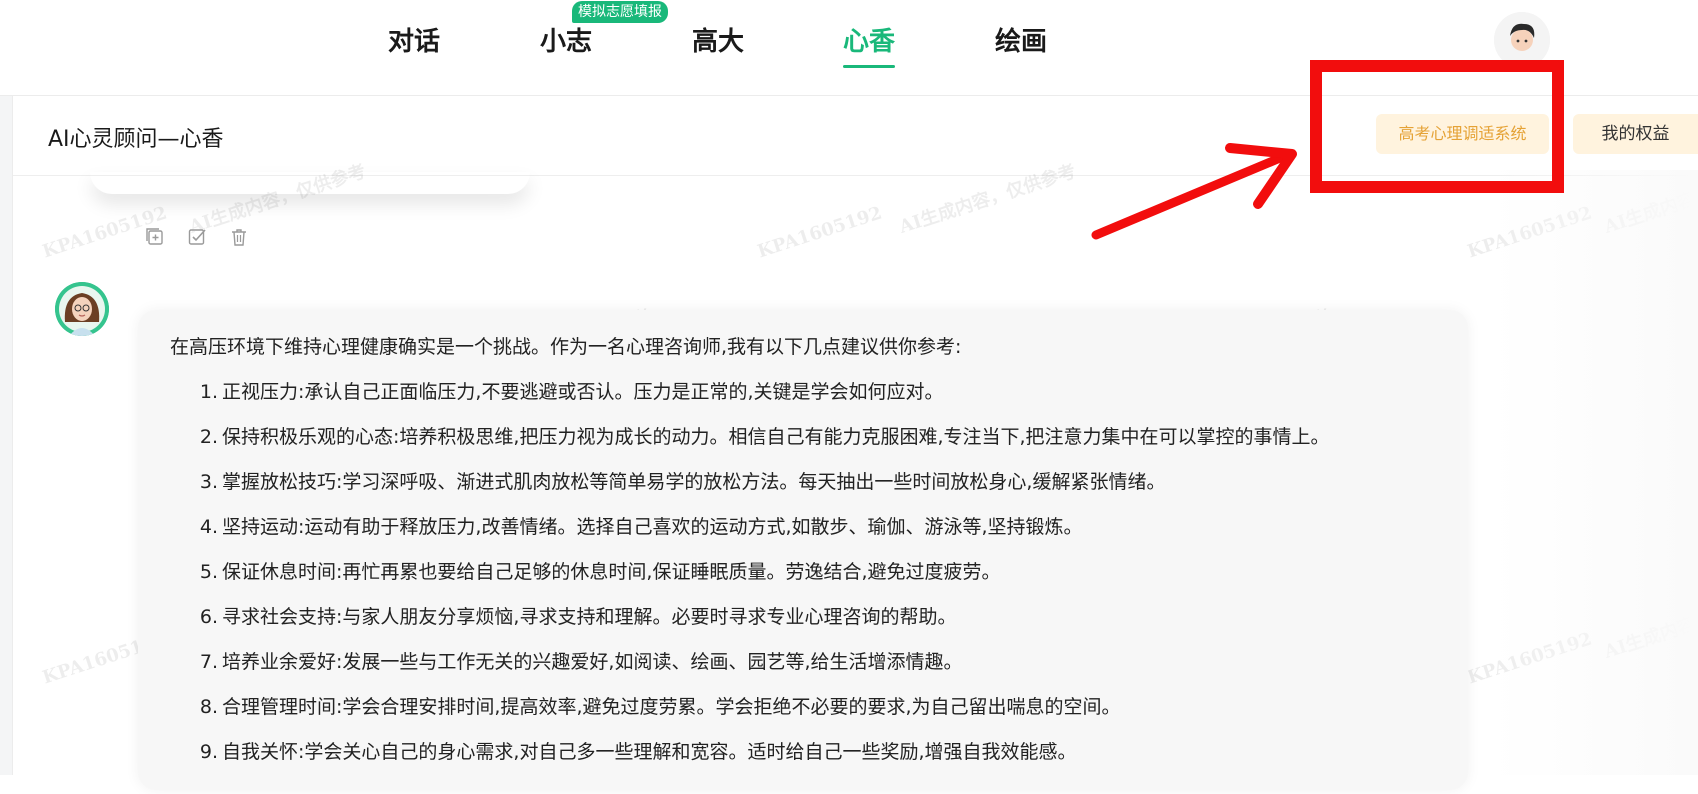 Image resolution: width=1698 pixels, height=794 pixels. I want to click on left-sidebar-strip, so click(6, 435).